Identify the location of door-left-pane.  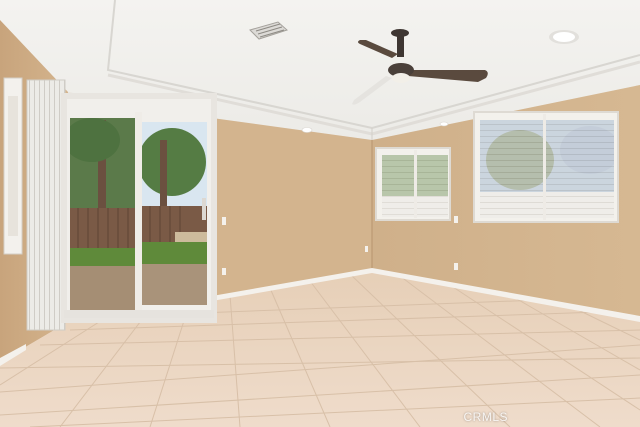
(103, 215).